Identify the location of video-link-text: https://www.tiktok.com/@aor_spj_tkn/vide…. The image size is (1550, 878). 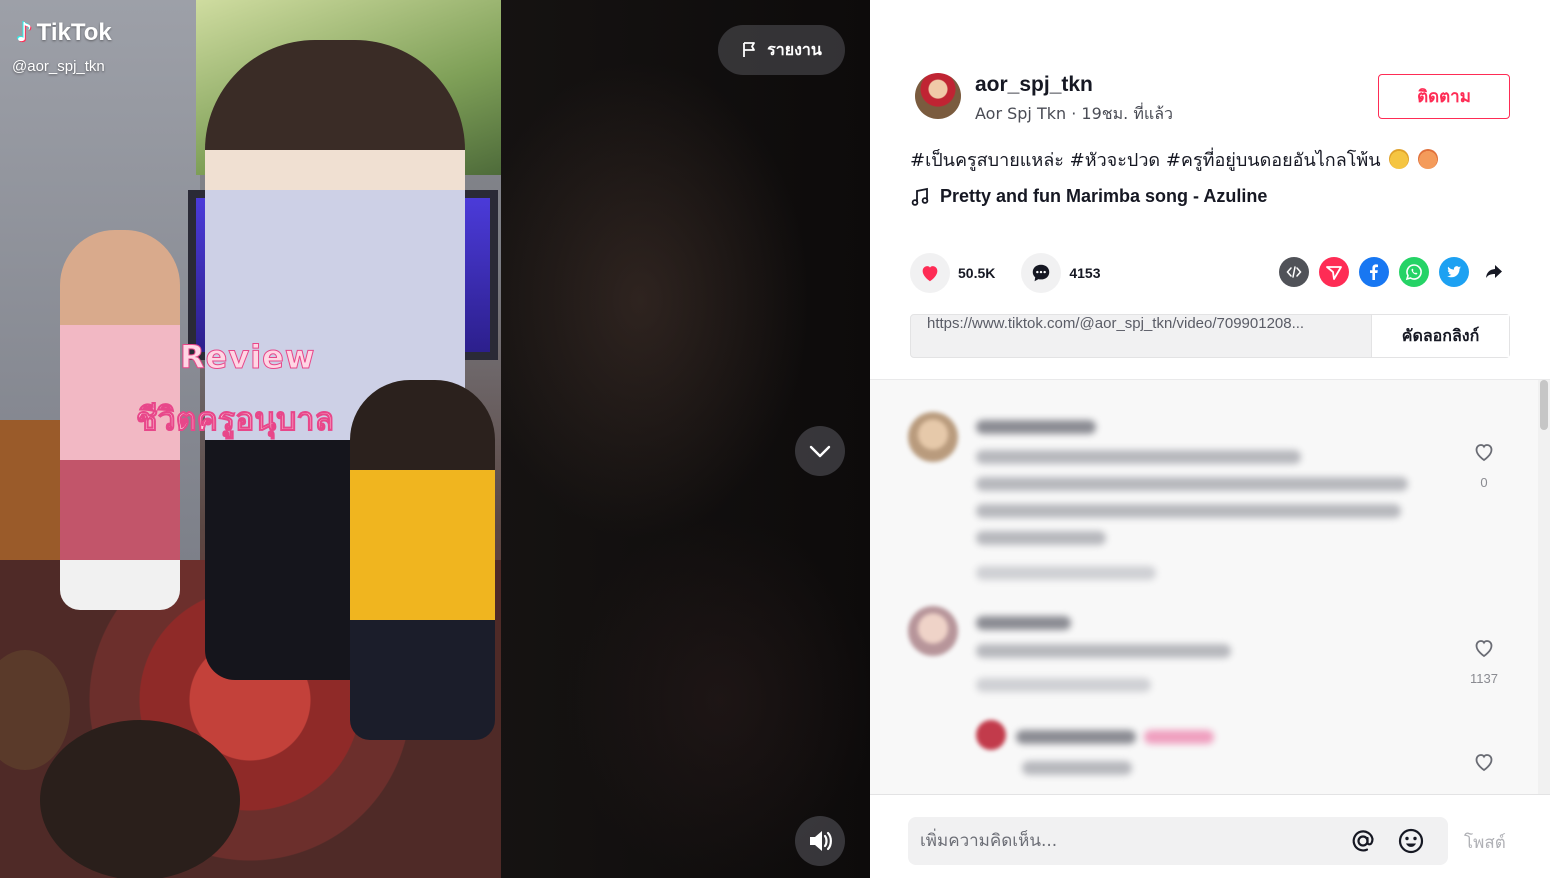
(1141, 336).